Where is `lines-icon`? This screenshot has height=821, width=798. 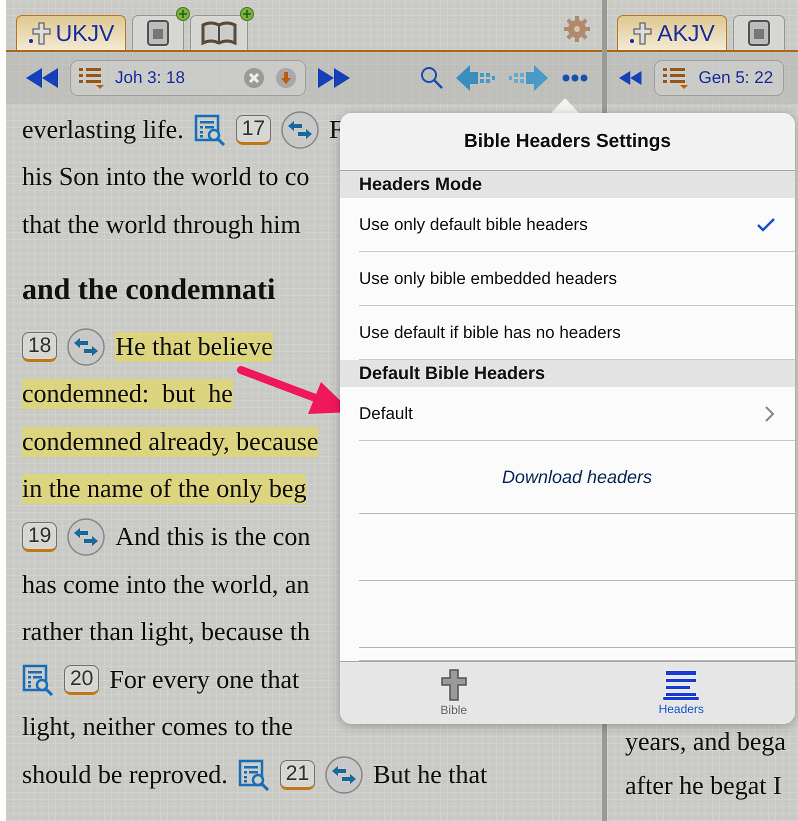 lines-icon is located at coordinates (681, 685).